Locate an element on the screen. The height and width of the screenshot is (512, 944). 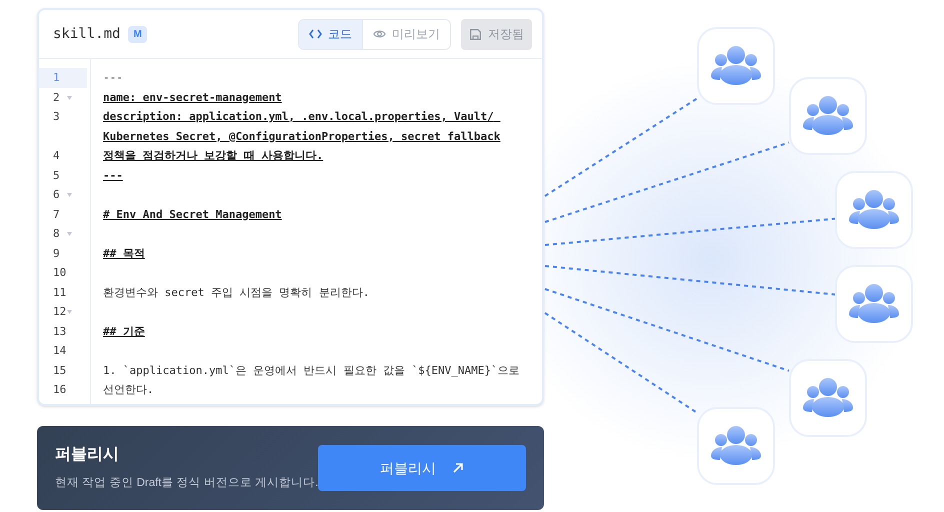
line-number: 15 is located at coordinates (60, 370).